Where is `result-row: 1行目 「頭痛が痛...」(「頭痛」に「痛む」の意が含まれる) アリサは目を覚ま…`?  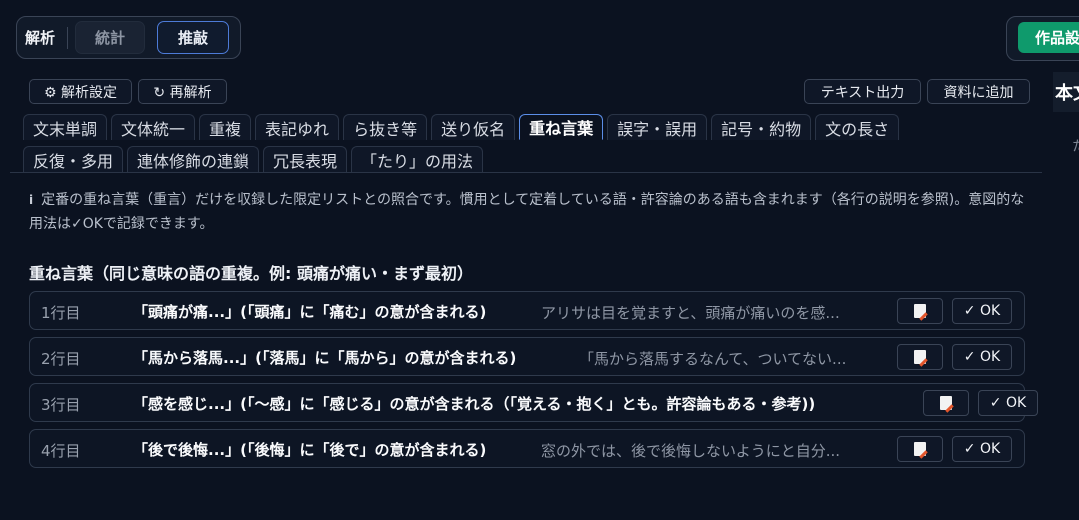
result-row: 1行目 「頭痛が痛...」(「頭痛」に「痛む」の意が含まれる) アリサは目を覚ま… is located at coordinates (527, 310).